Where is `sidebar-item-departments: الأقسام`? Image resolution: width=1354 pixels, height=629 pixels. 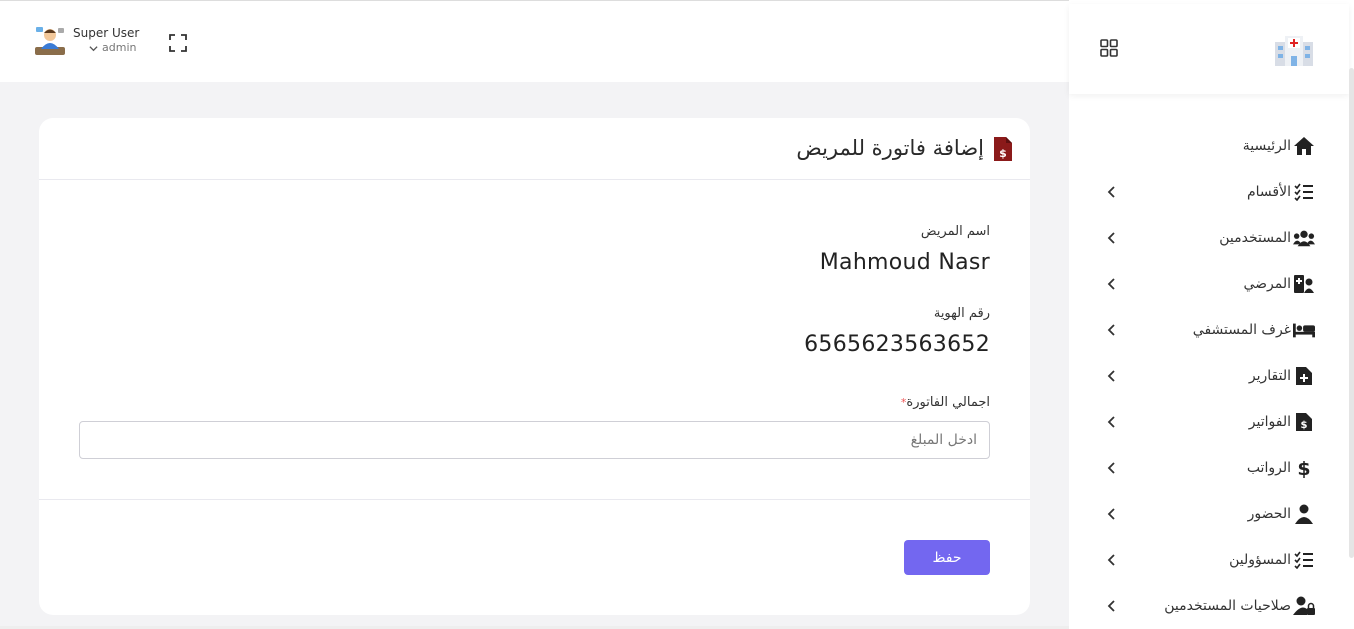 sidebar-item-departments: الأقسام is located at coordinates (1209, 192).